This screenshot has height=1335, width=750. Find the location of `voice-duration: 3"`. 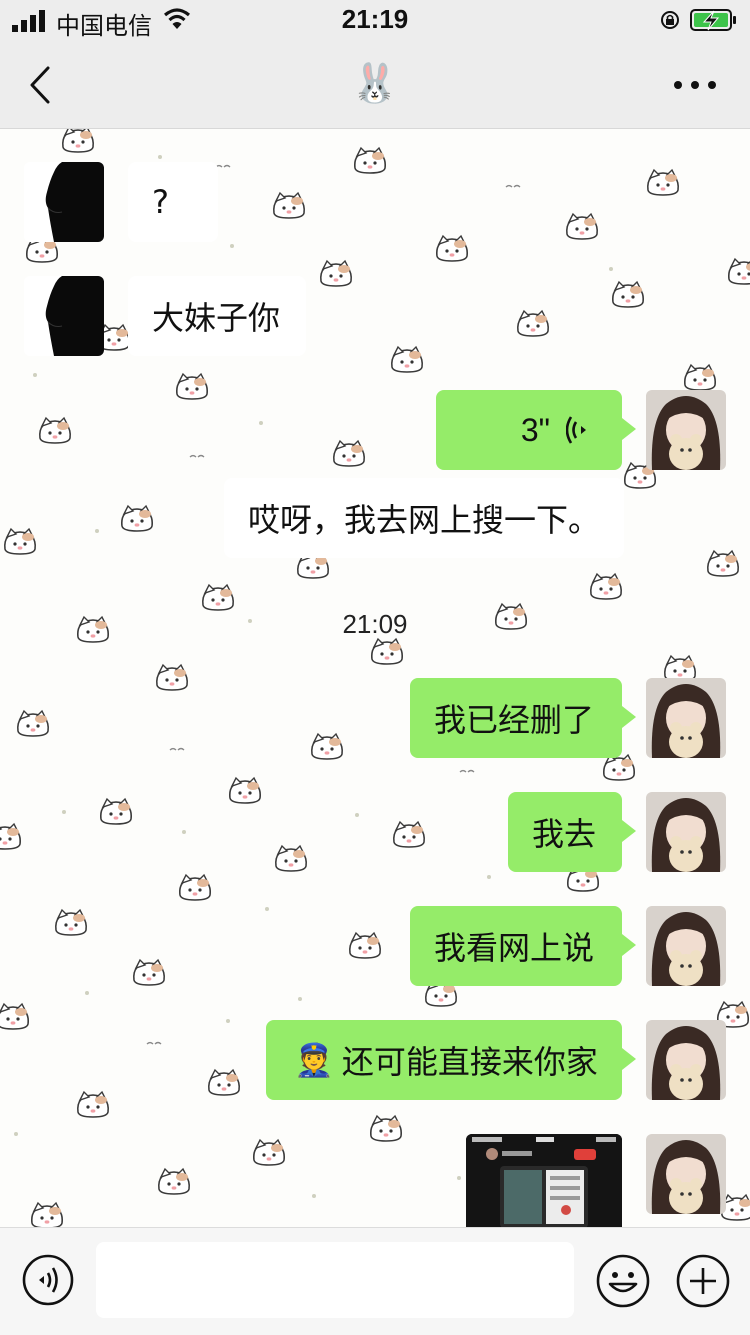

voice-duration: 3" is located at coordinates (535, 429).